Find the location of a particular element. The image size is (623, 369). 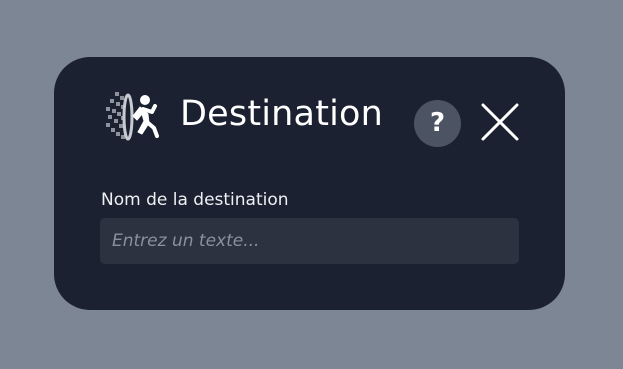

destination-name-label: Nom de la destination is located at coordinates (195, 200).